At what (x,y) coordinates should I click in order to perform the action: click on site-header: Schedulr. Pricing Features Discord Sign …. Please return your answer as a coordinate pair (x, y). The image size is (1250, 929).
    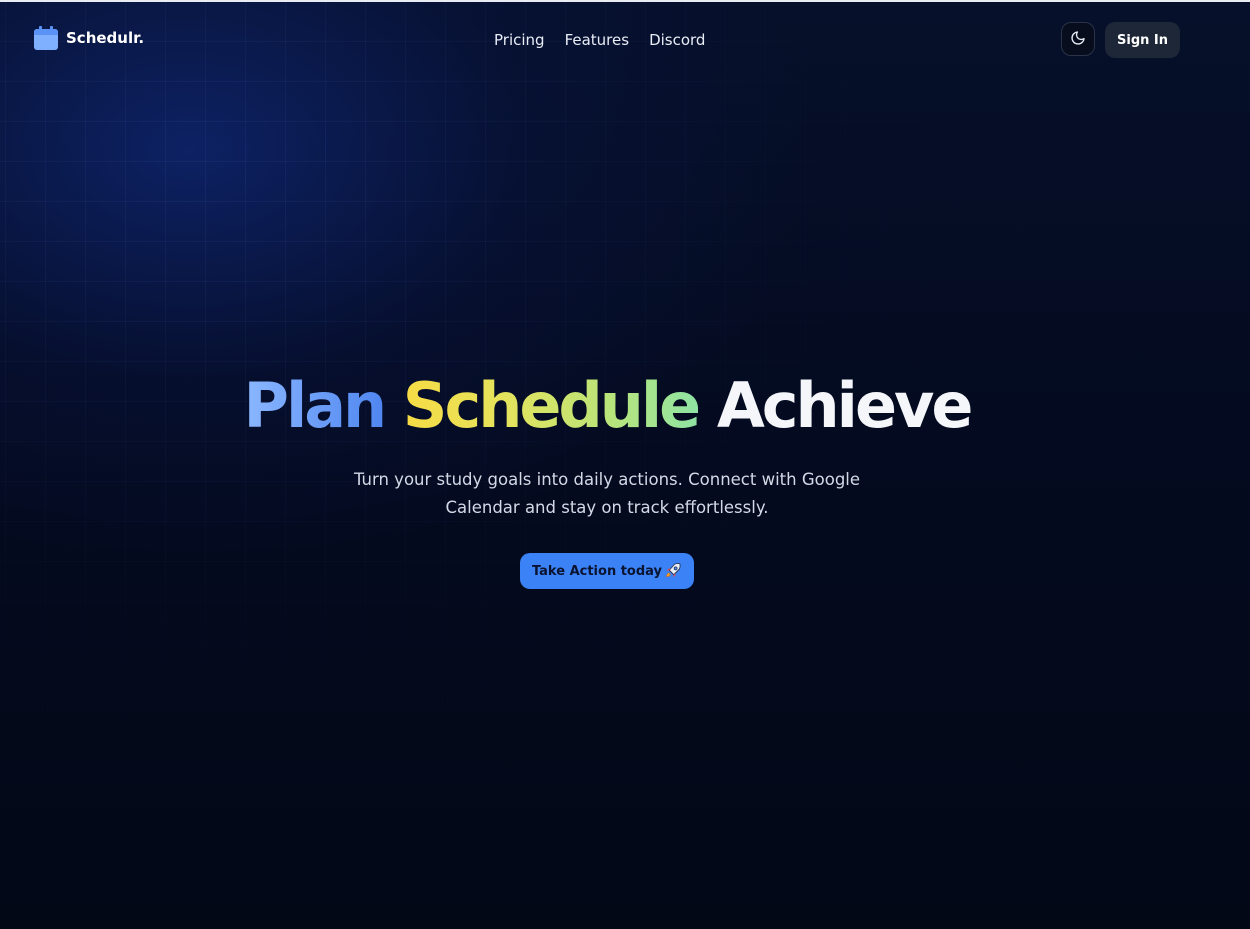
    Looking at the image, I should click on (625, 40).